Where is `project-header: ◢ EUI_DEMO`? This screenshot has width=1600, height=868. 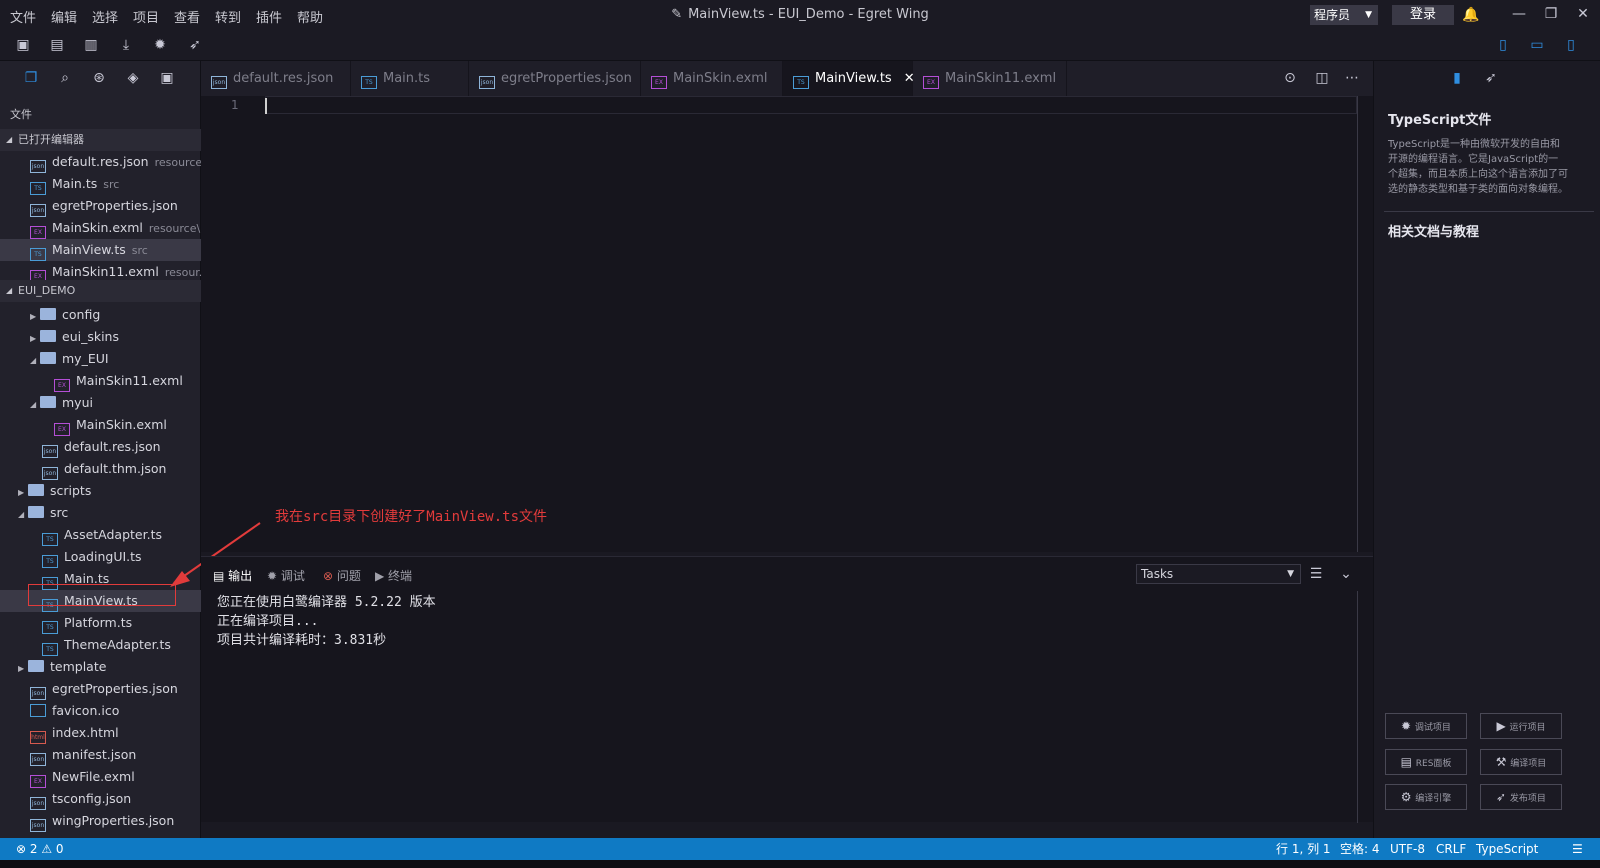
project-header: ◢ EUI_DEMO is located at coordinates (100, 291).